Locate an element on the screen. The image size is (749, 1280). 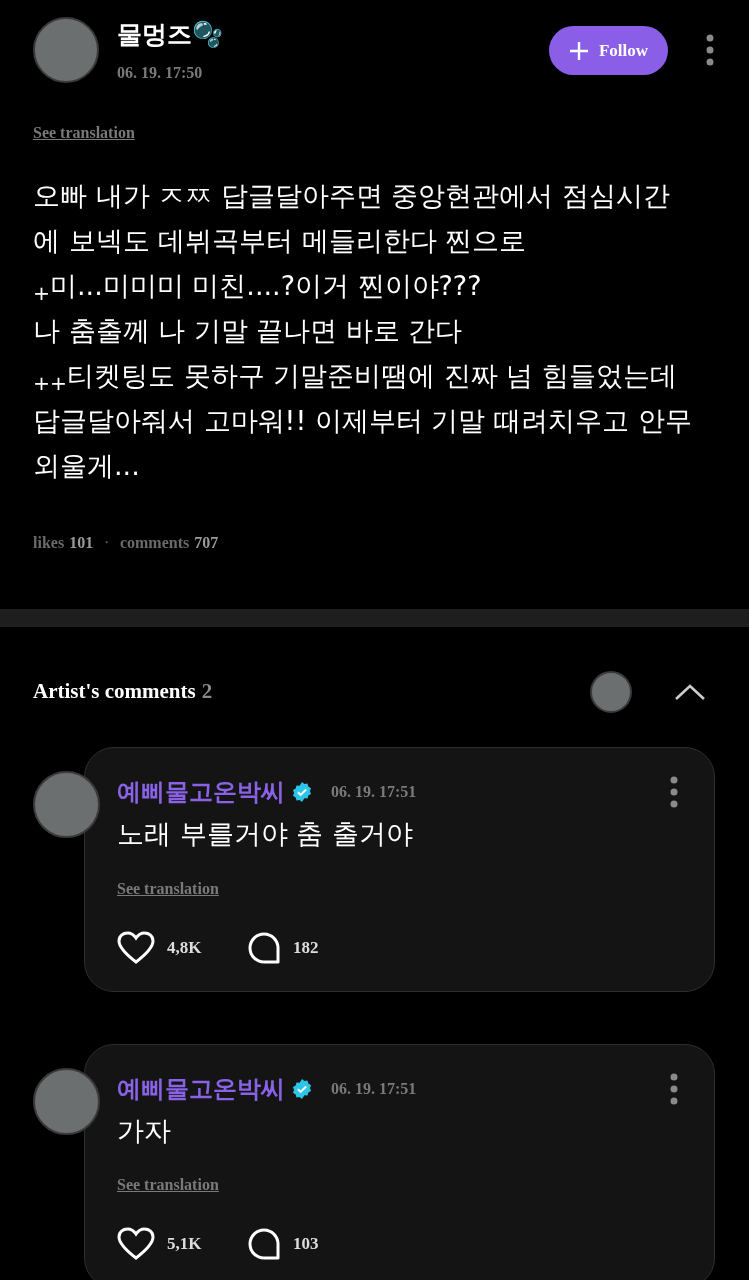
comment-text: 노래 부를거야 춤 출거야 is located at coordinates (265, 834).